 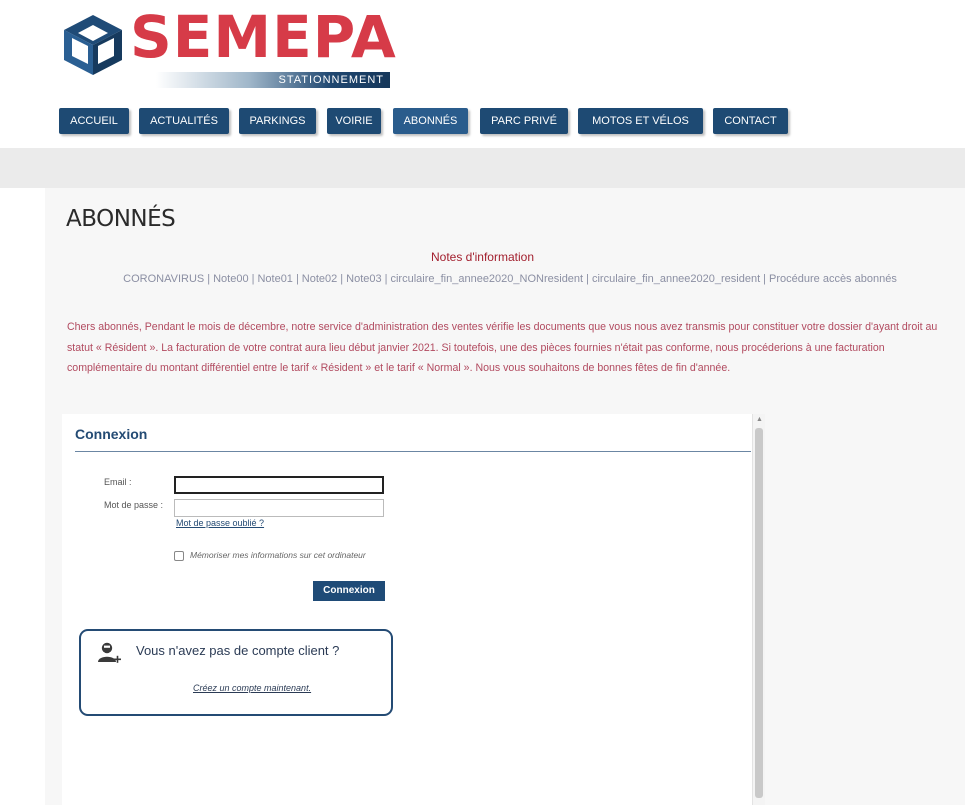 I want to click on scroll-up-icon: ▲, so click(x=759, y=420).